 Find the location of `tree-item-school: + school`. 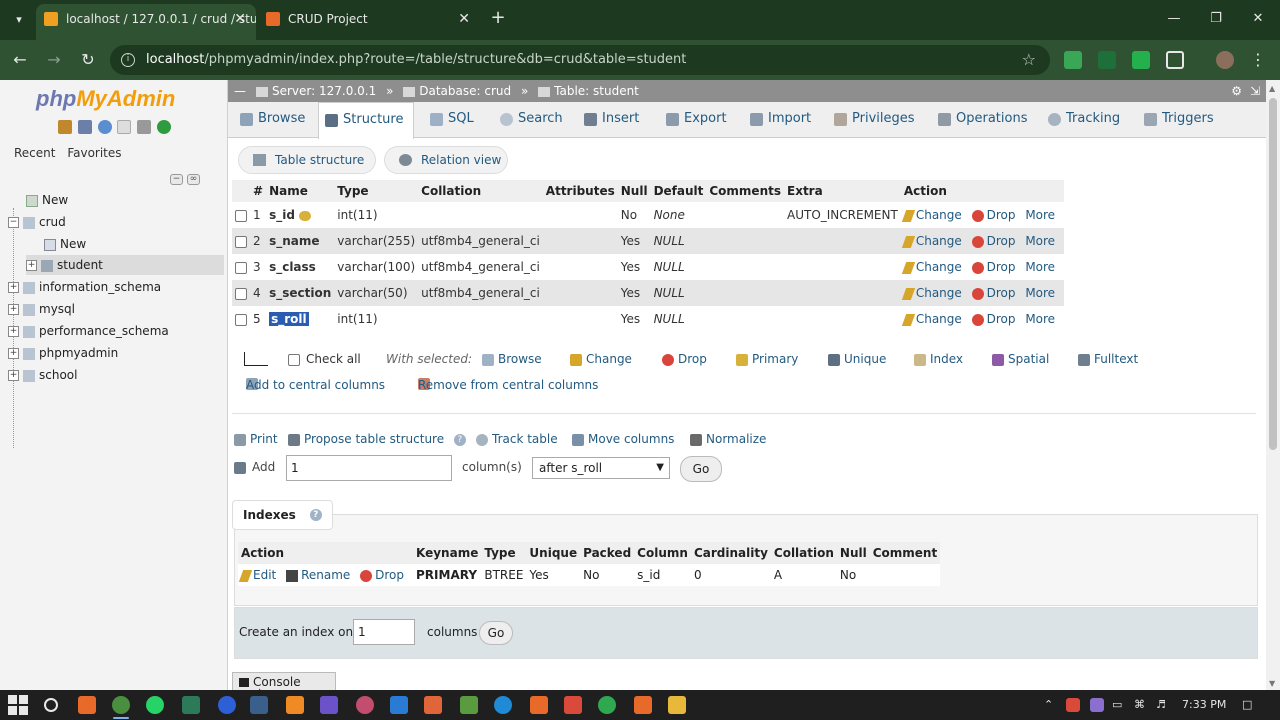

tree-item-school: + school is located at coordinates (42, 375).